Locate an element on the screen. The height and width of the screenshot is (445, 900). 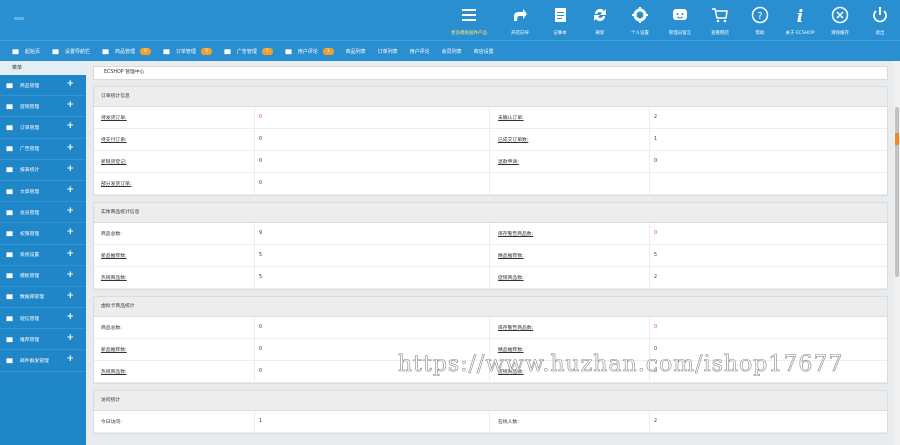
toolbar-button-2: 记事本 is located at coordinates (560, 20).